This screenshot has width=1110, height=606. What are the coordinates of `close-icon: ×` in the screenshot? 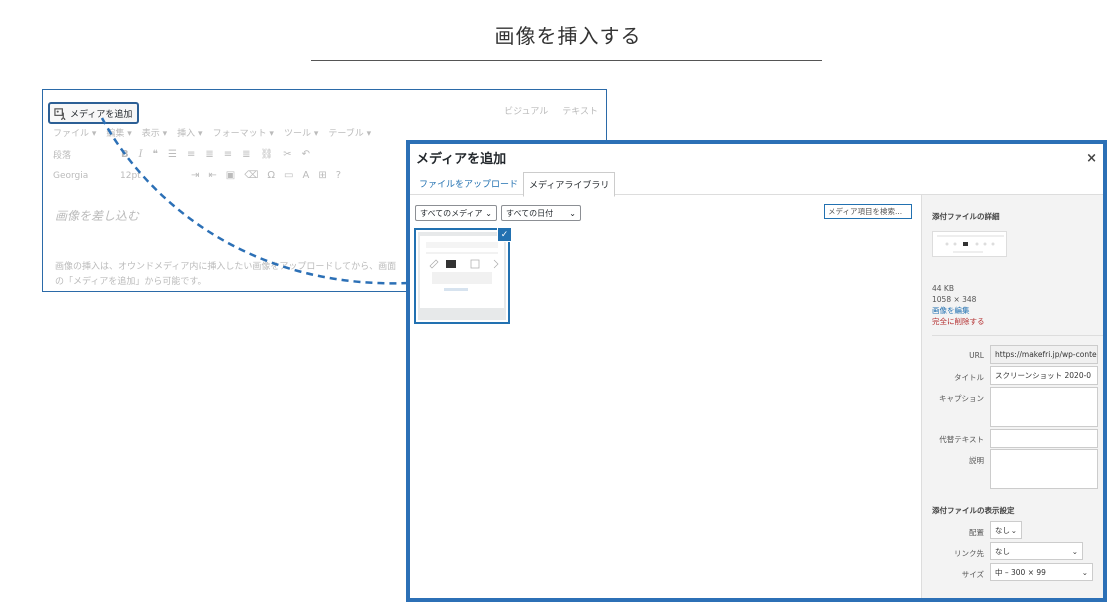 It's located at (1091, 158).